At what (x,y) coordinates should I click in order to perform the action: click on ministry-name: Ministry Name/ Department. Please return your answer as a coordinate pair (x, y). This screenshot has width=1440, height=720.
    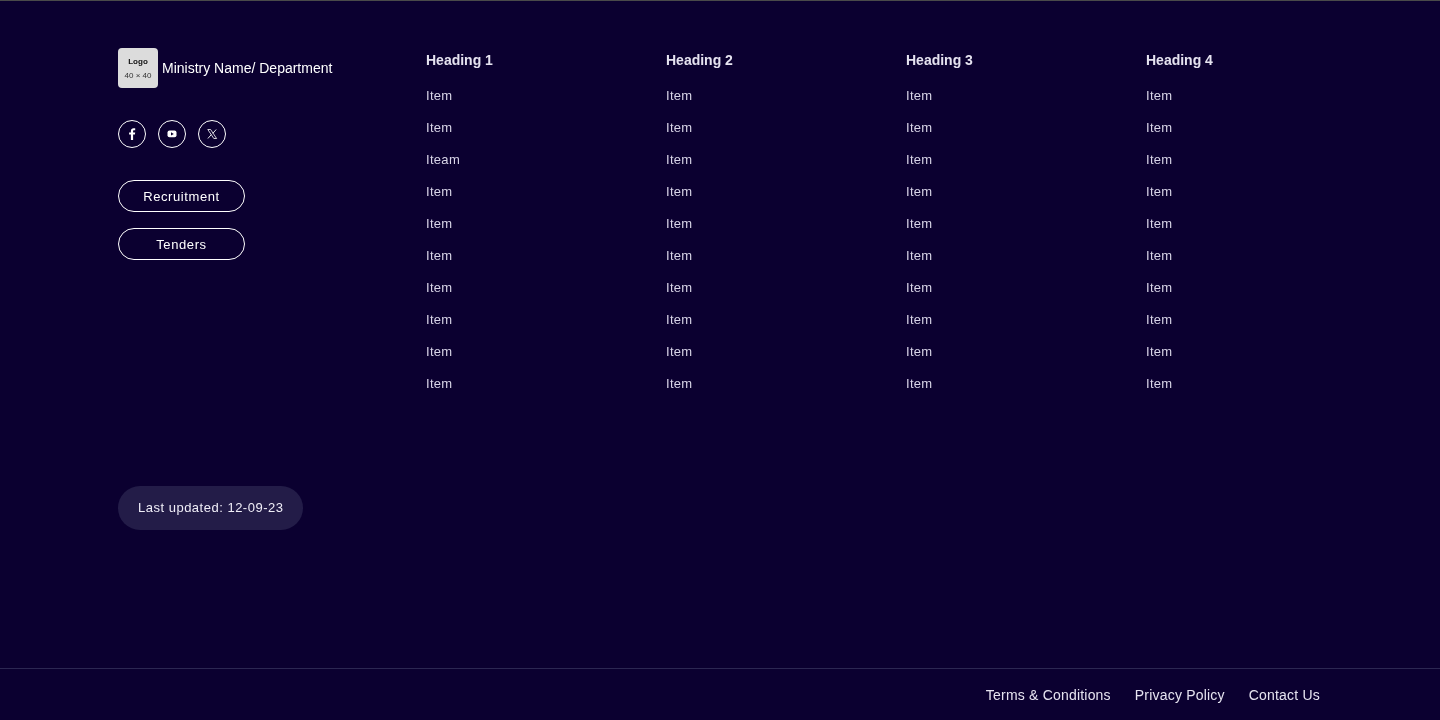
    Looking at the image, I should click on (247, 68).